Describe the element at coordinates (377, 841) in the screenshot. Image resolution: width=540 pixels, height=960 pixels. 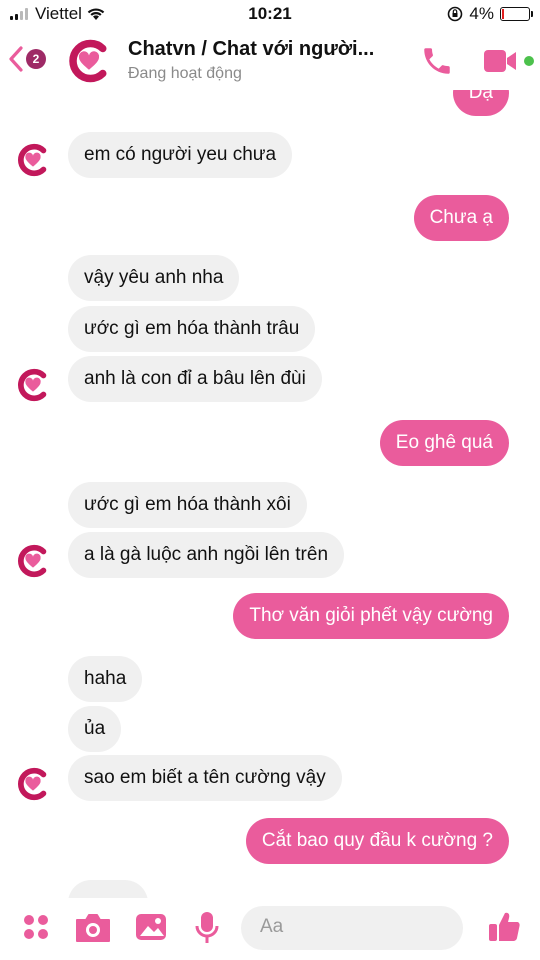
I see `message-out: Cắt bao quy đầu k cường ?` at that location.